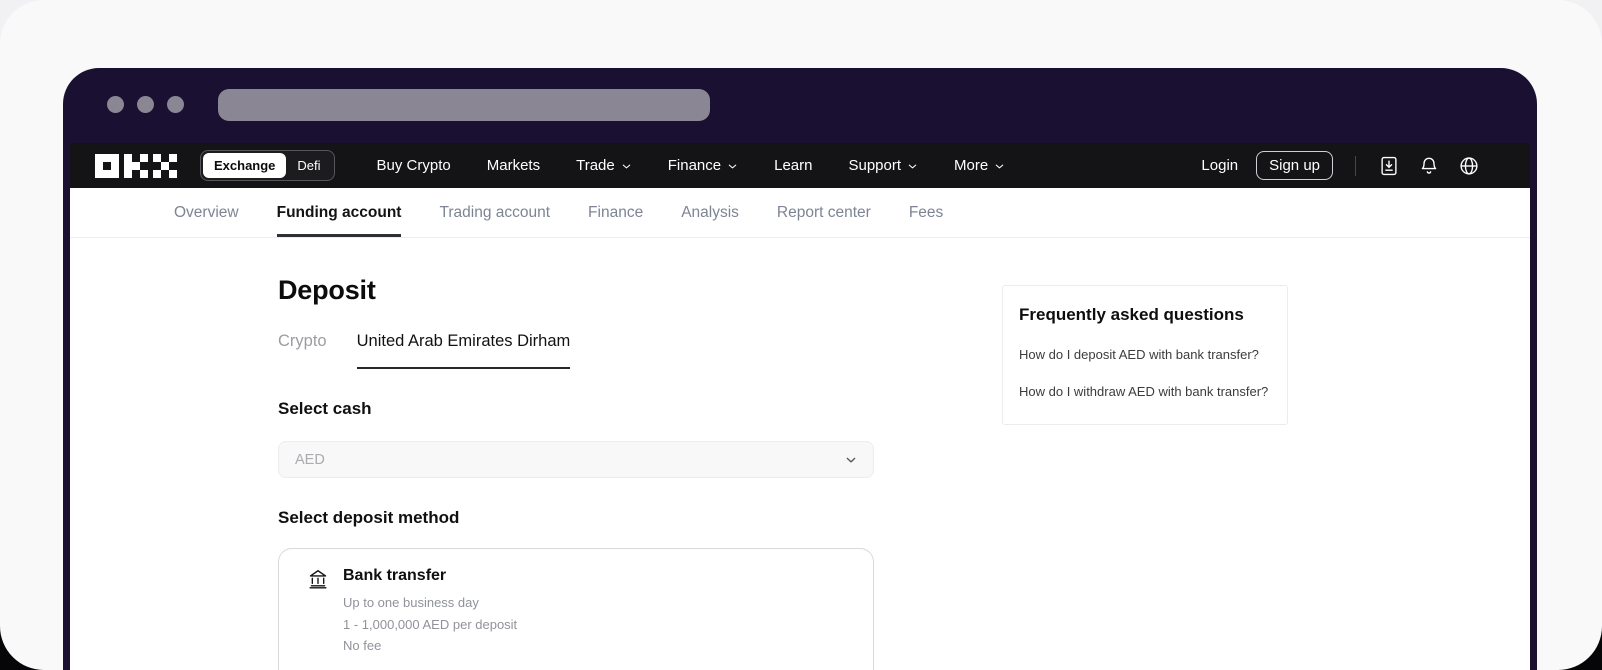 This screenshot has width=1602, height=670. What do you see at coordinates (1219, 165) in the screenshot?
I see `login-link: Login` at bounding box center [1219, 165].